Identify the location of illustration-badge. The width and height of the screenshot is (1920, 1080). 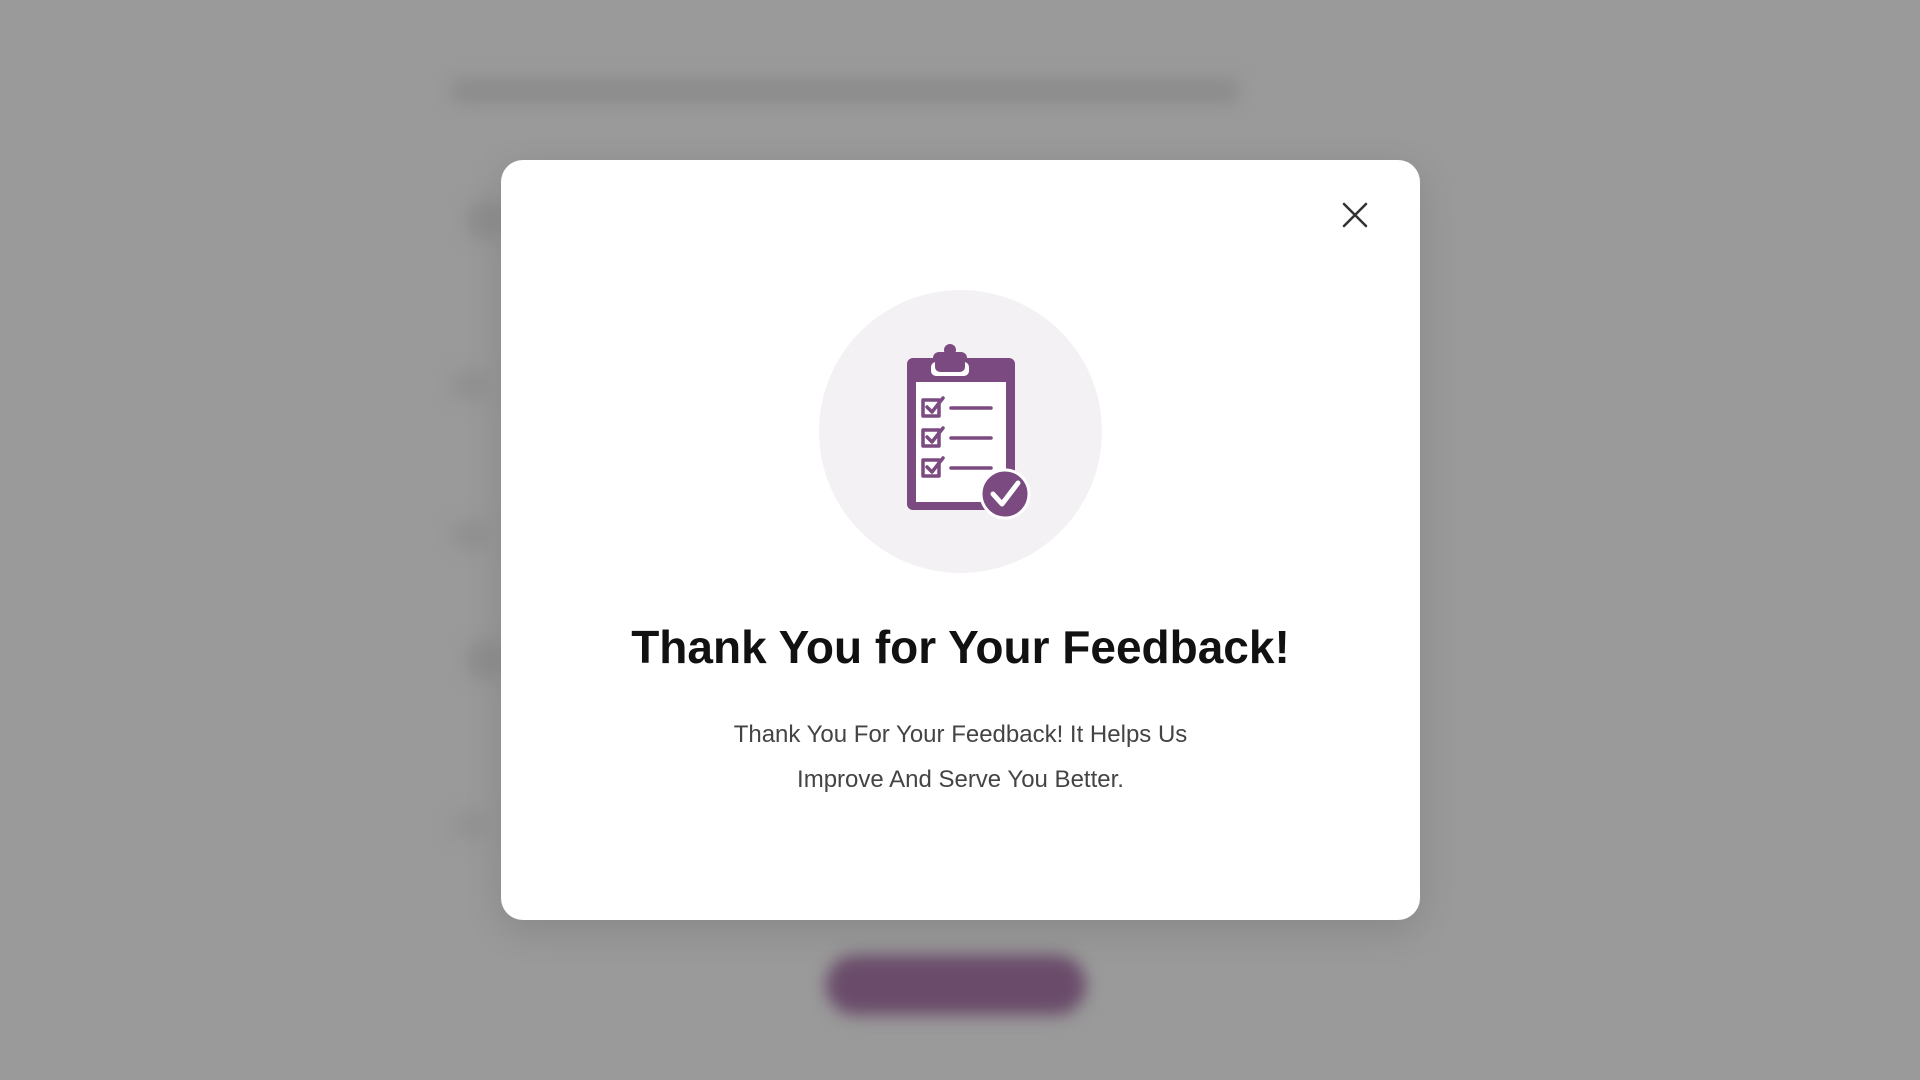
(960, 431).